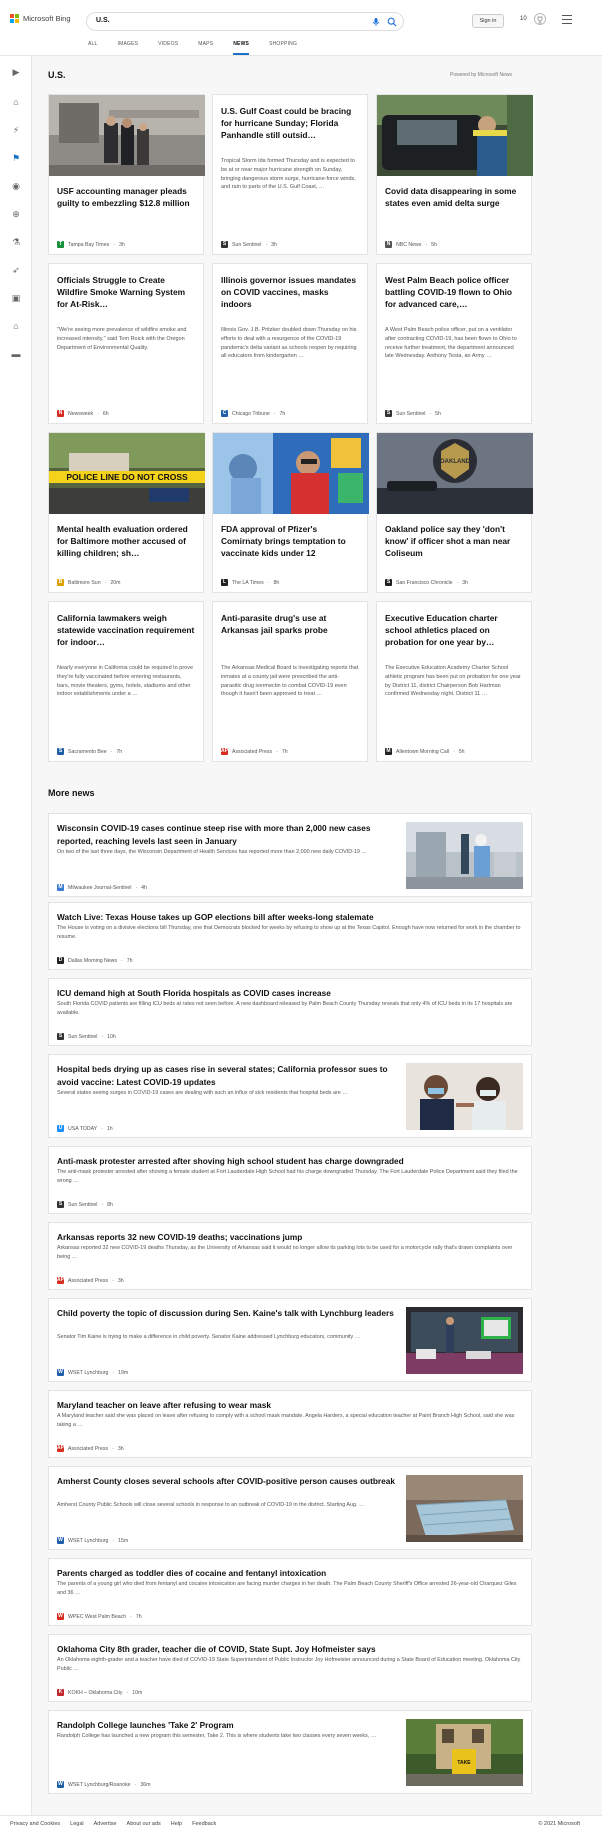 The image size is (602, 1833). I want to click on news-card-source: AP Associated Press · 7h, so click(290, 751).